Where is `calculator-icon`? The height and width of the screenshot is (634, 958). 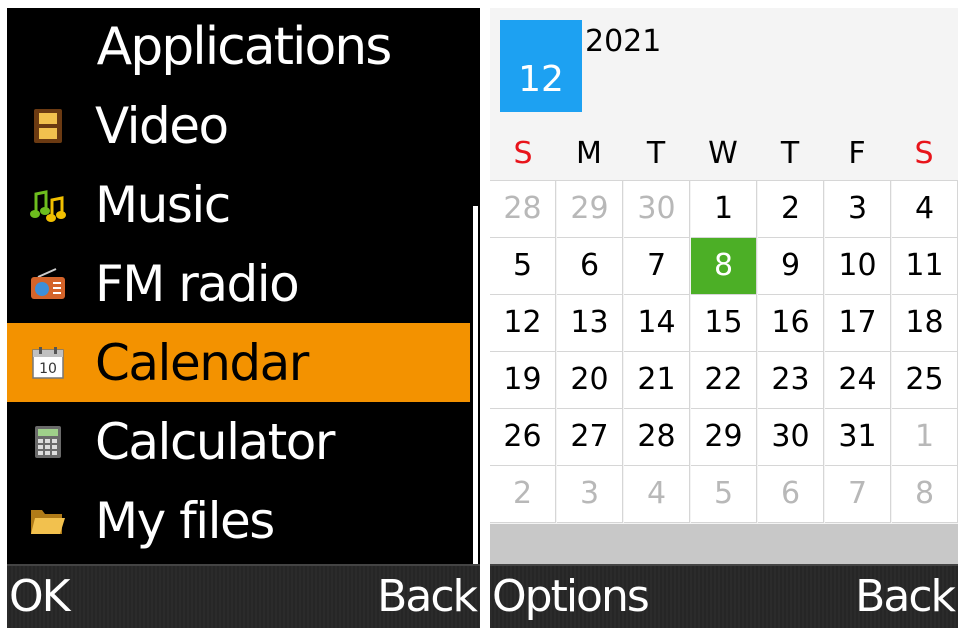
calculator-icon is located at coordinates (48, 442).